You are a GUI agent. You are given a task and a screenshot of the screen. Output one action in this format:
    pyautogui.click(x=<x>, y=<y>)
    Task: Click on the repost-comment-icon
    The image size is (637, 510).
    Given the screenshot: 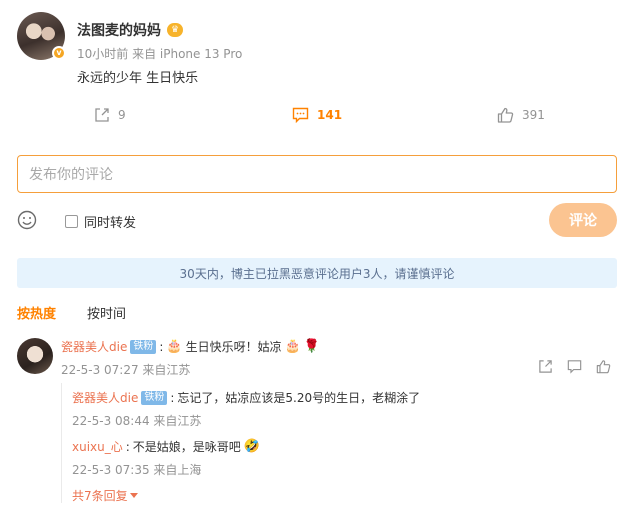 What is the action you would take?
    pyautogui.click(x=545, y=366)
    